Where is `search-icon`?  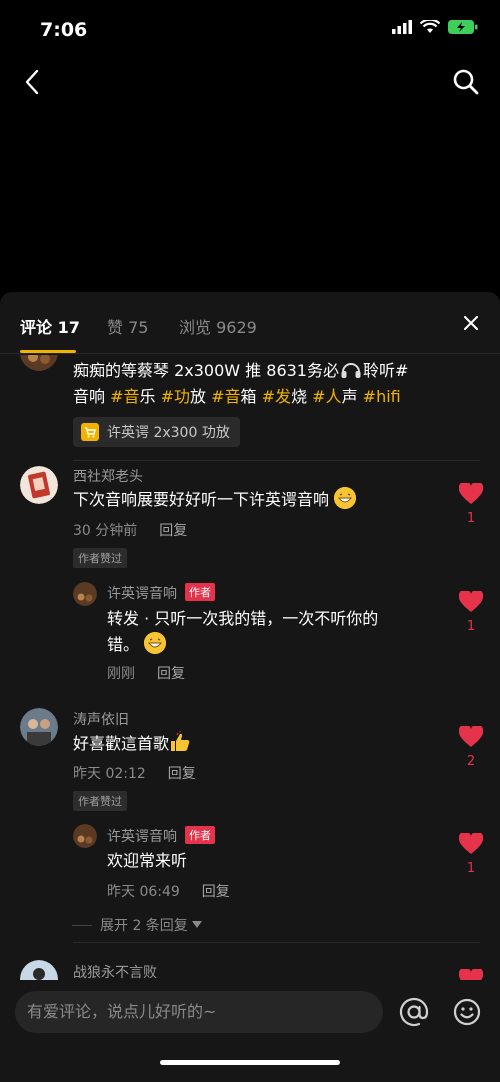
search-icon is located at coordinates (466, 82).